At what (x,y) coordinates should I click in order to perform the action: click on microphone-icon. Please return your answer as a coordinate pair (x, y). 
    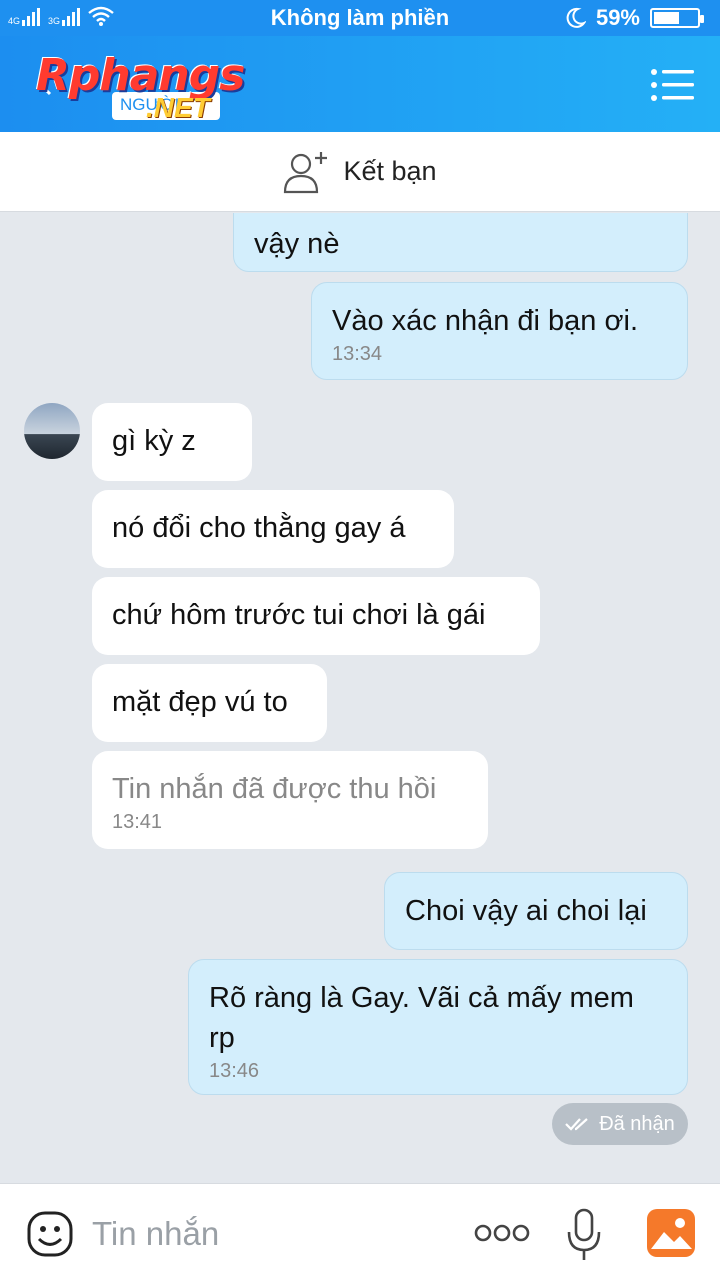
    Looking at the image, I should click on (584, 1235).